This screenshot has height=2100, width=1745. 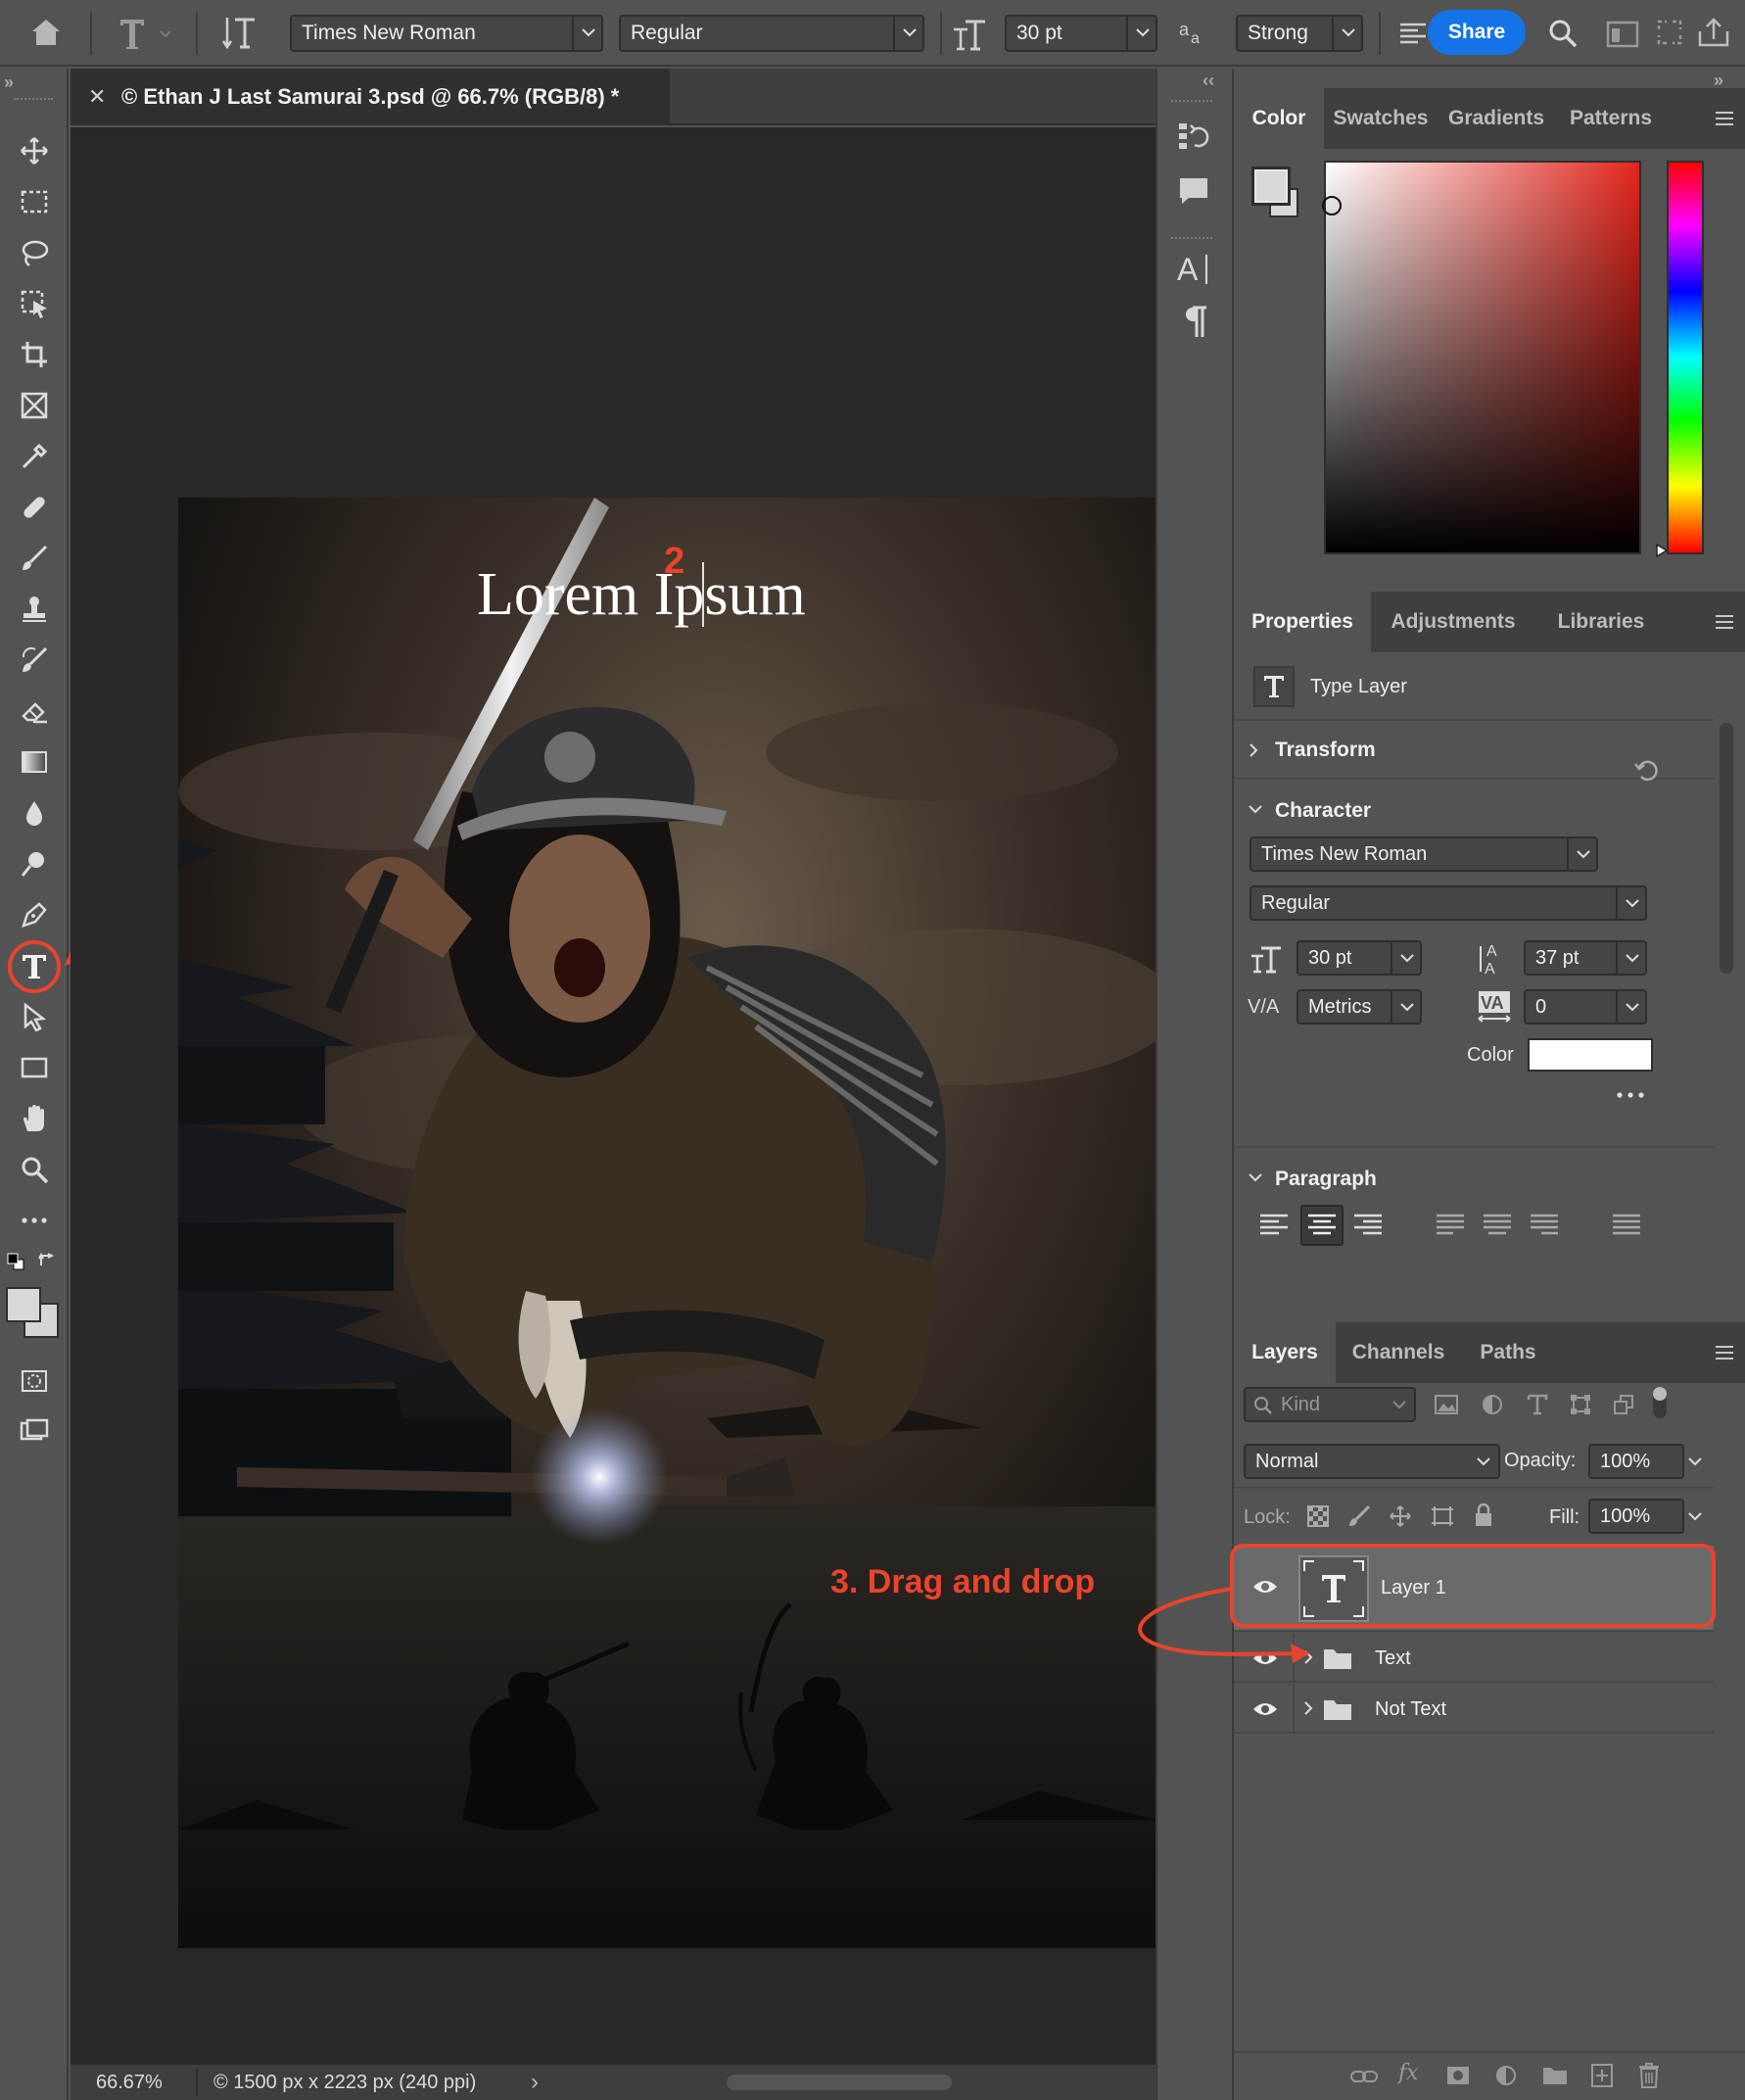 What do you see at coordinates (1408, 2073) in the screenshot?
I see `fx-icon: fx` at bounding box center [1408, 2073].